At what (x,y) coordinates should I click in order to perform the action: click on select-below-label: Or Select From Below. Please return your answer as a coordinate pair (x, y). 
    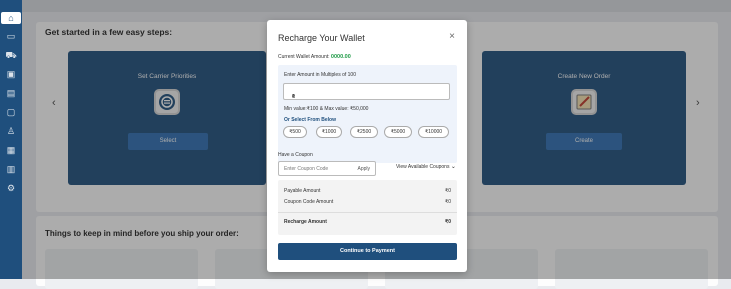
    Looking at the image, I should click on (310, 120).